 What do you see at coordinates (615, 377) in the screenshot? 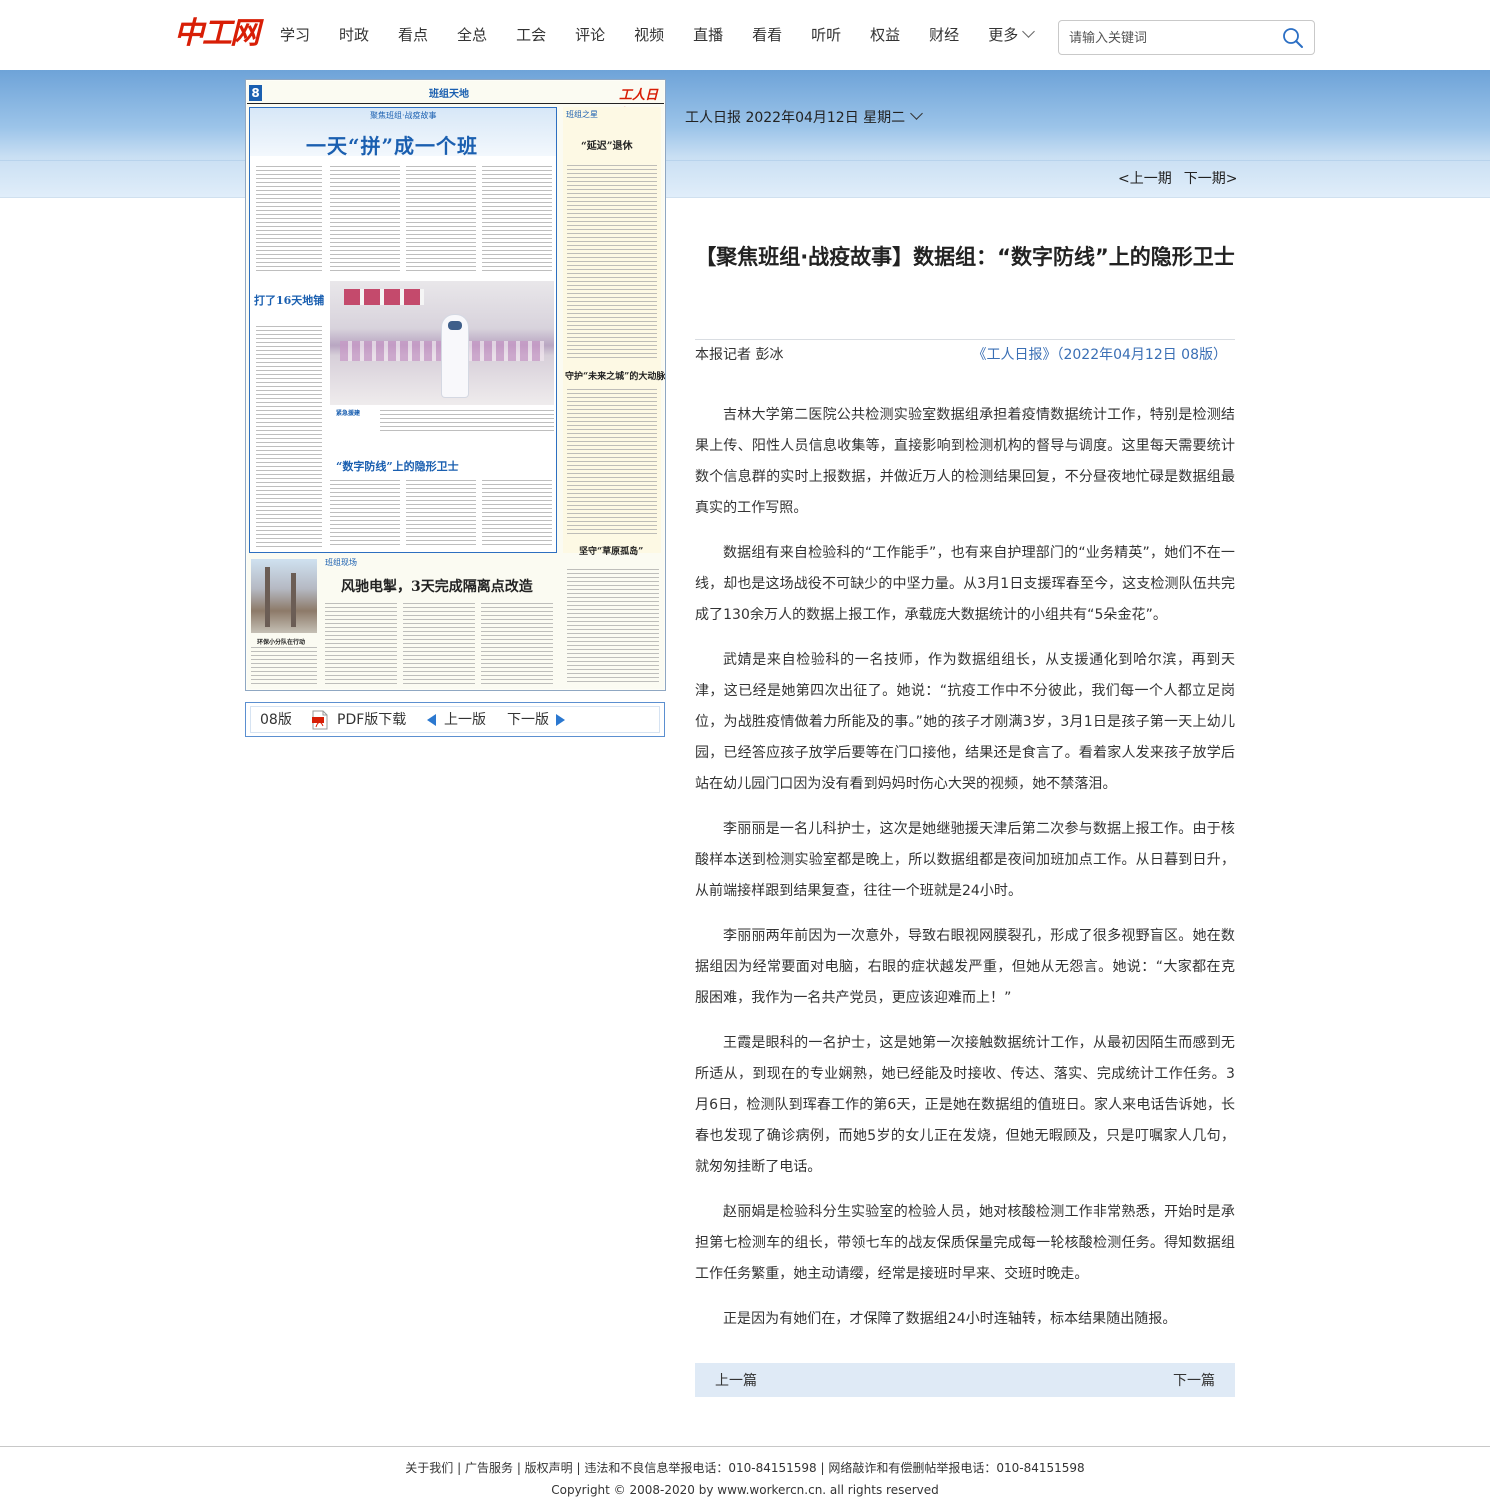
I see `sidebar-headline: 守护“未来之城”的大动脉` at bounding box center [615, 377].